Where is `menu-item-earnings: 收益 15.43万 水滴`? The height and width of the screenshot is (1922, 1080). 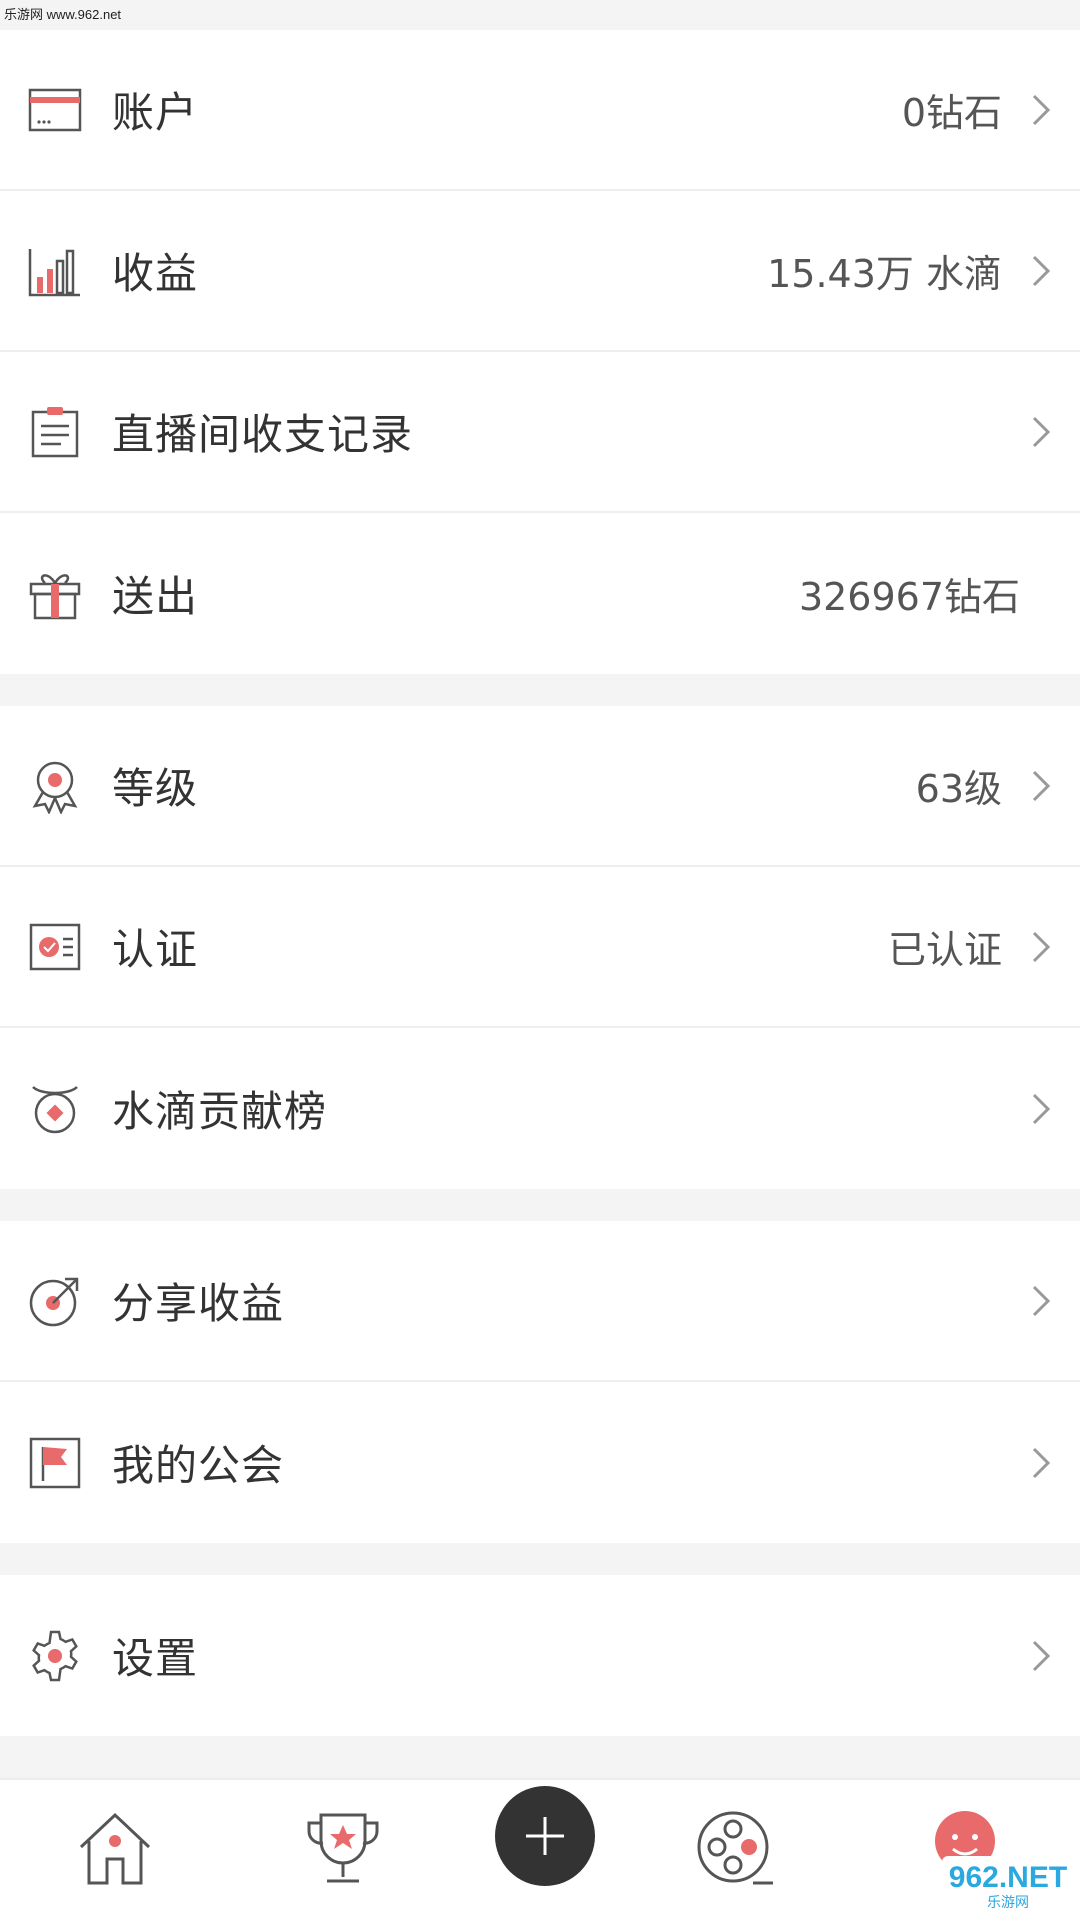
menu-item-earnings: 收益 15.43万 水滴 is located at coordinates (540, 271).